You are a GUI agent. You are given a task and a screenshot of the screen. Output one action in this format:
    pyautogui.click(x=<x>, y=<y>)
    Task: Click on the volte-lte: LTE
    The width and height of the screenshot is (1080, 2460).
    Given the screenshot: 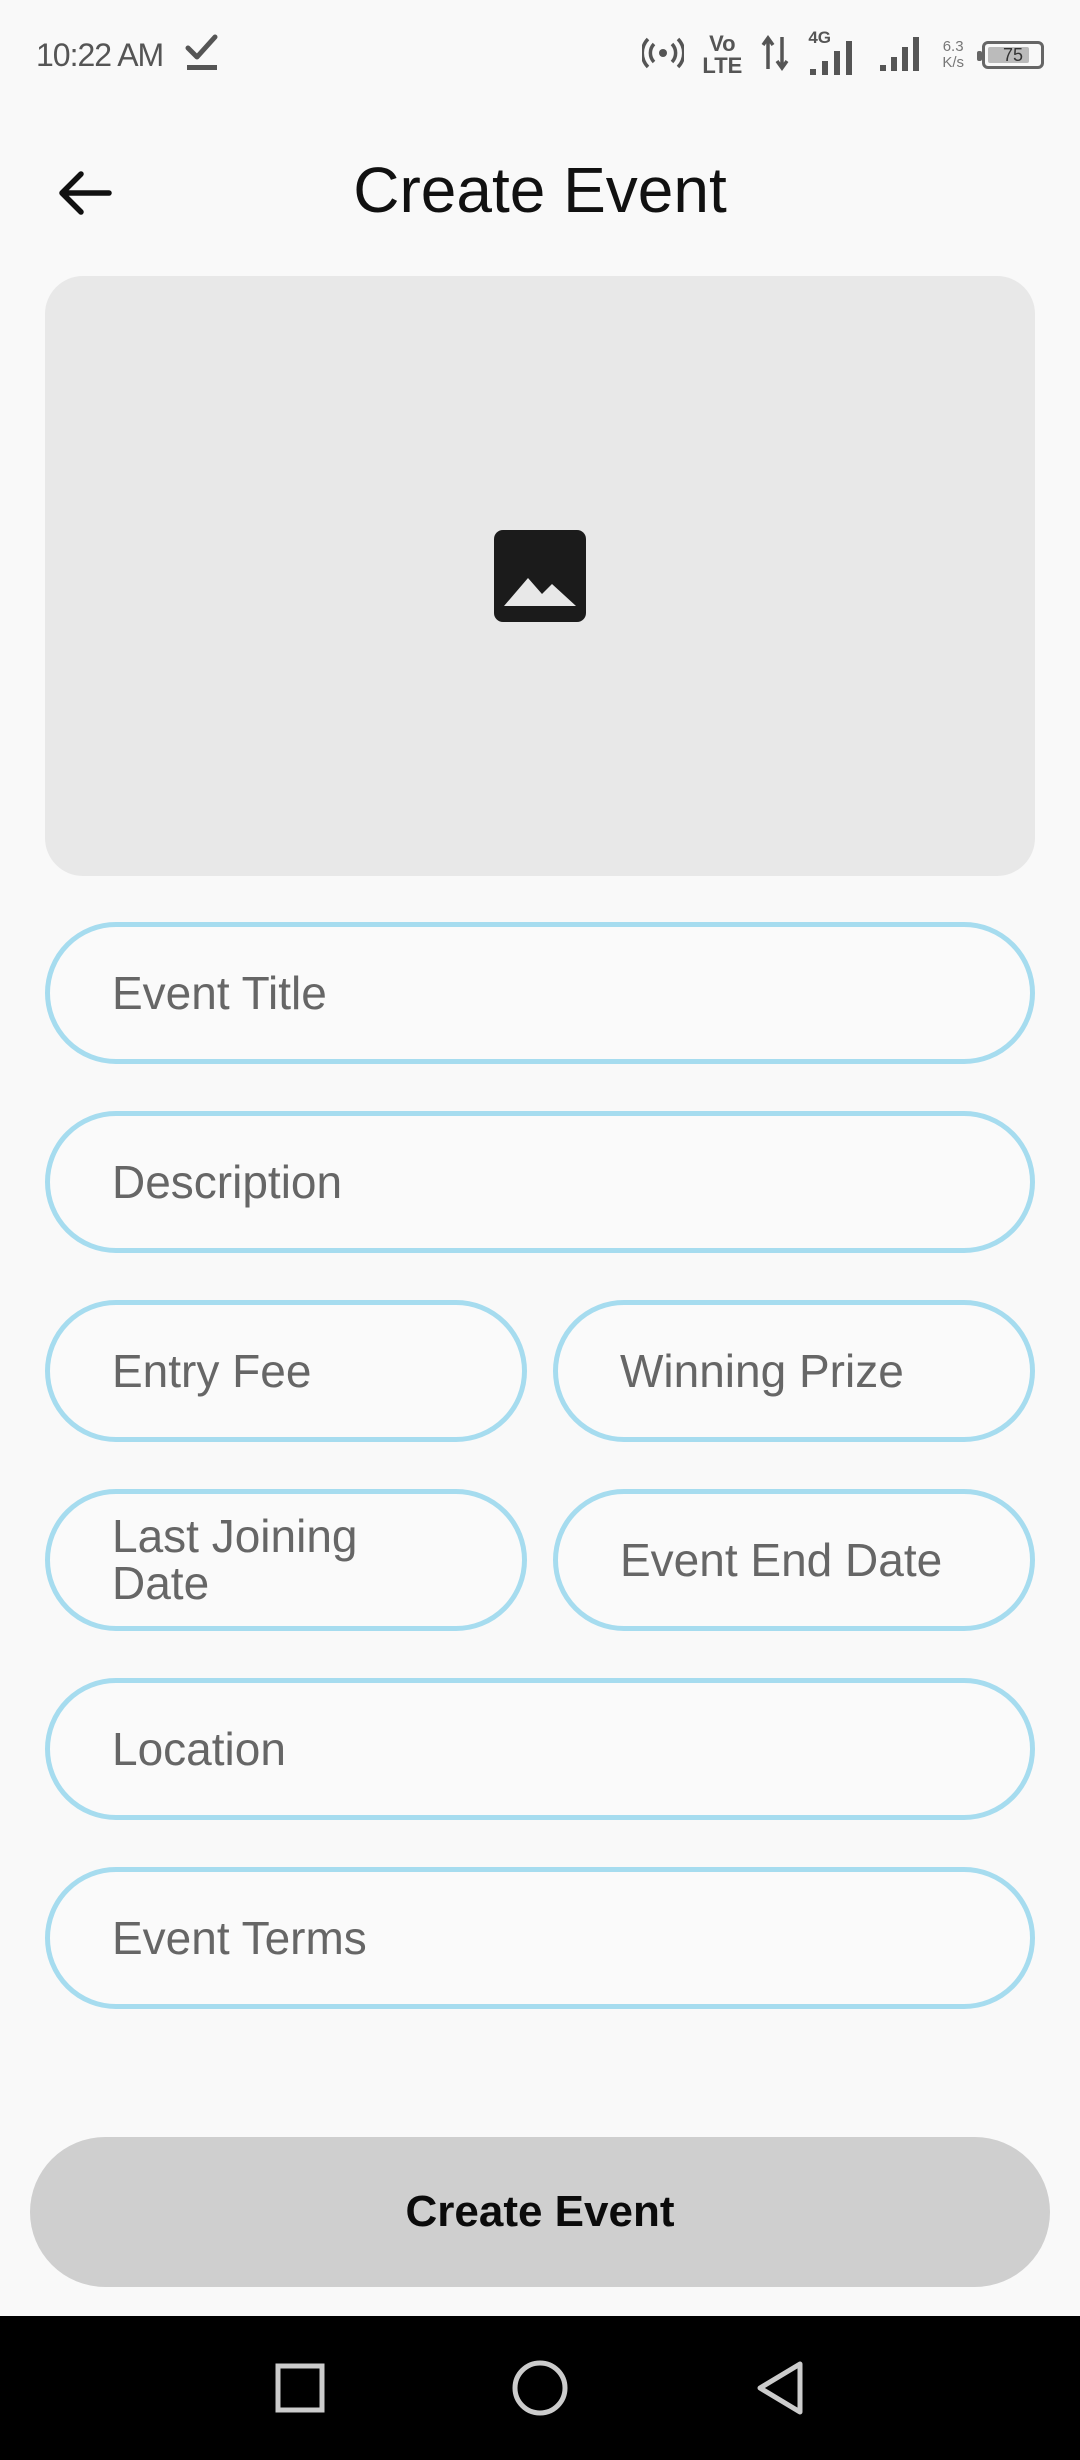 What is the action you would take?
    pyautogui.click(x=722, y=65)
    